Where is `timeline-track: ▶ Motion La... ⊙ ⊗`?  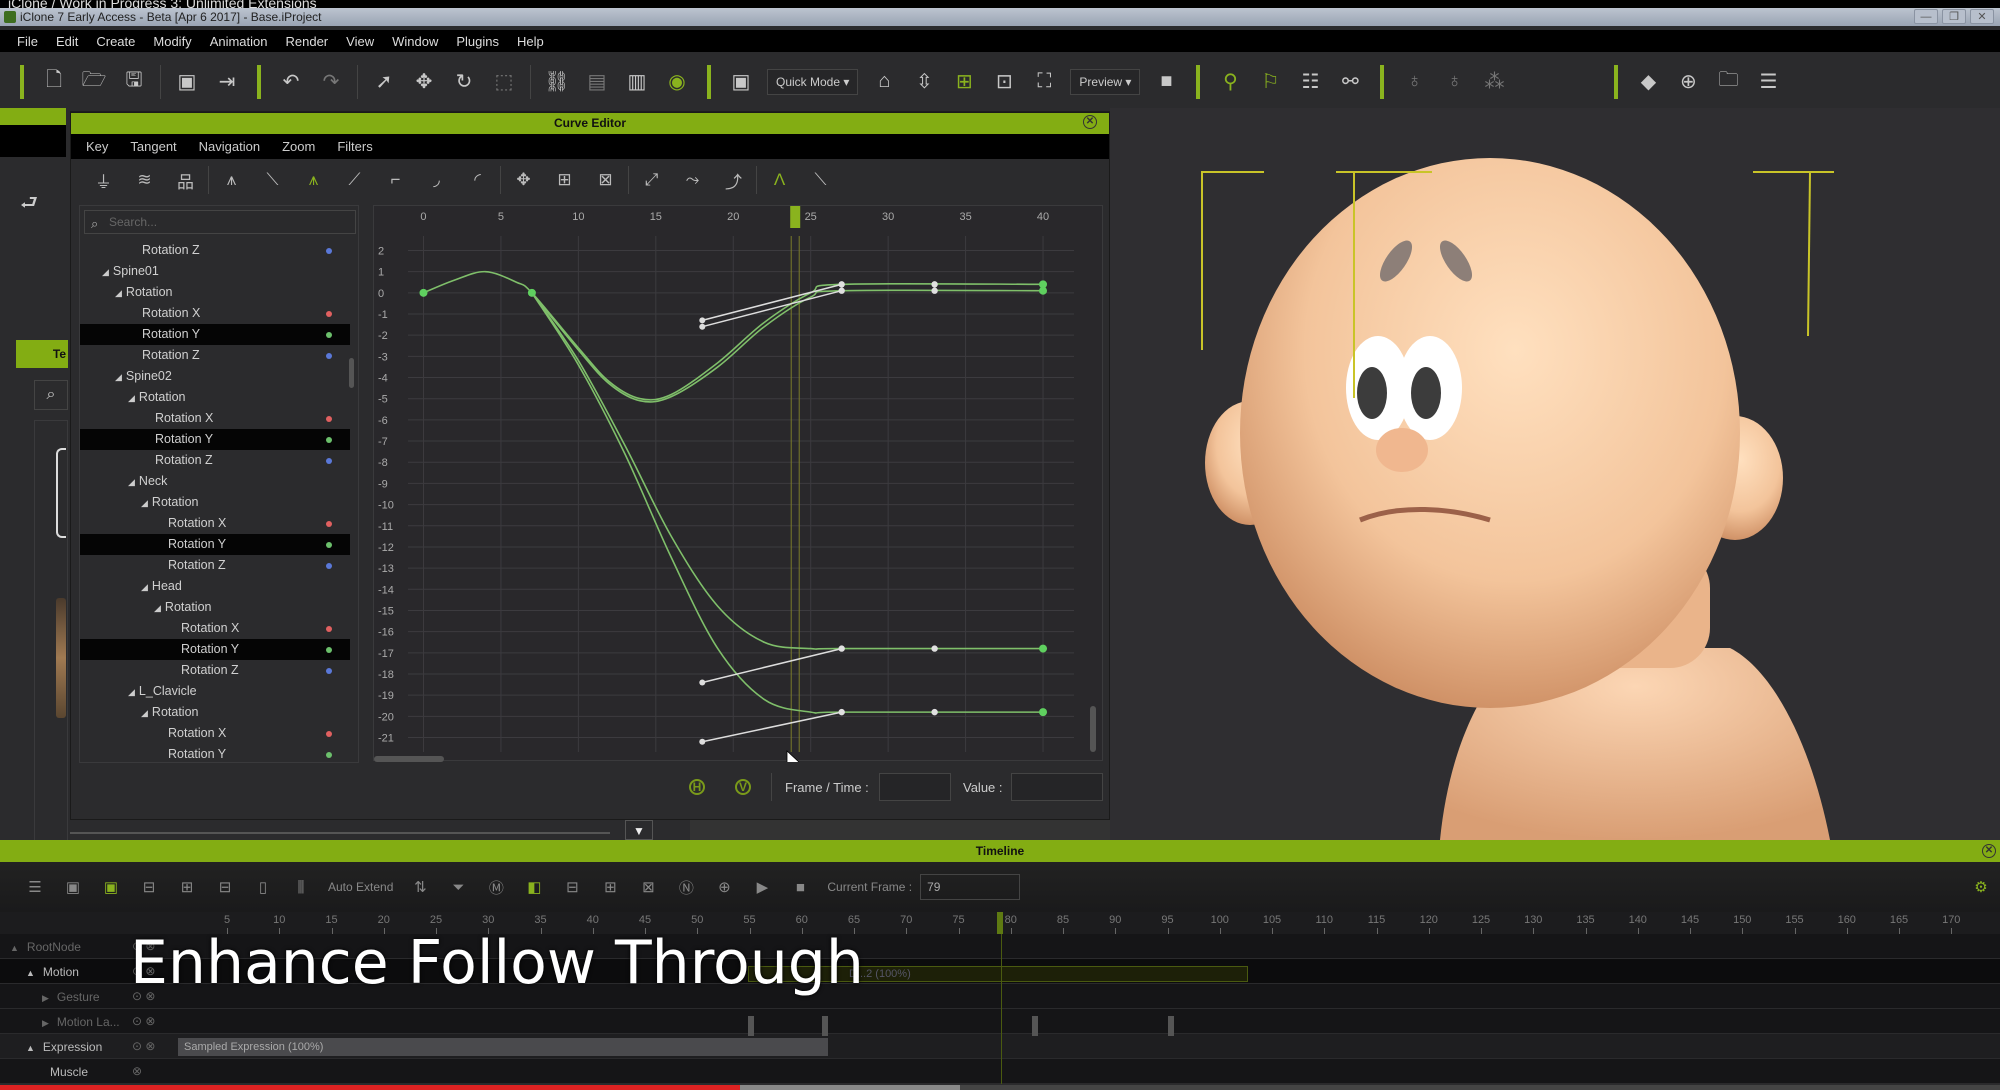 timeline-track: ▶ Motion La... ⊙ ⊗ is located at coordinates (1000, 1021).